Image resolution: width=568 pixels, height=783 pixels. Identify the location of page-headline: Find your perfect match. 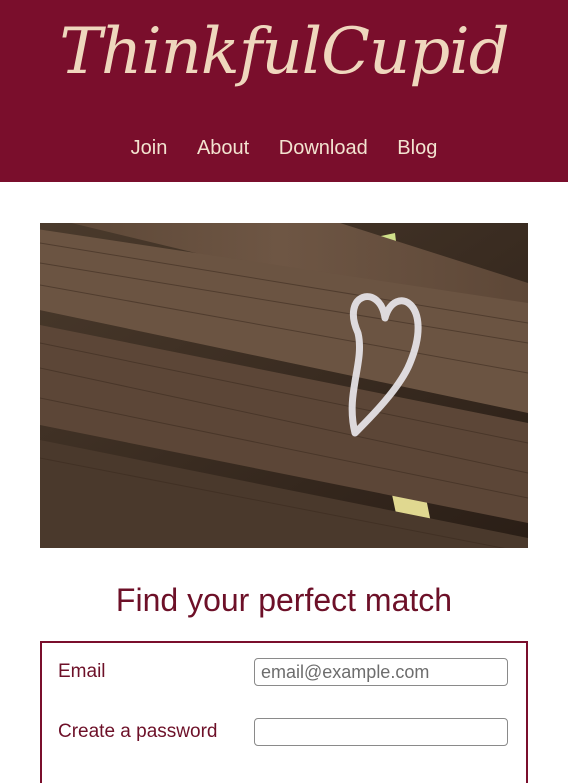
(284, 600).